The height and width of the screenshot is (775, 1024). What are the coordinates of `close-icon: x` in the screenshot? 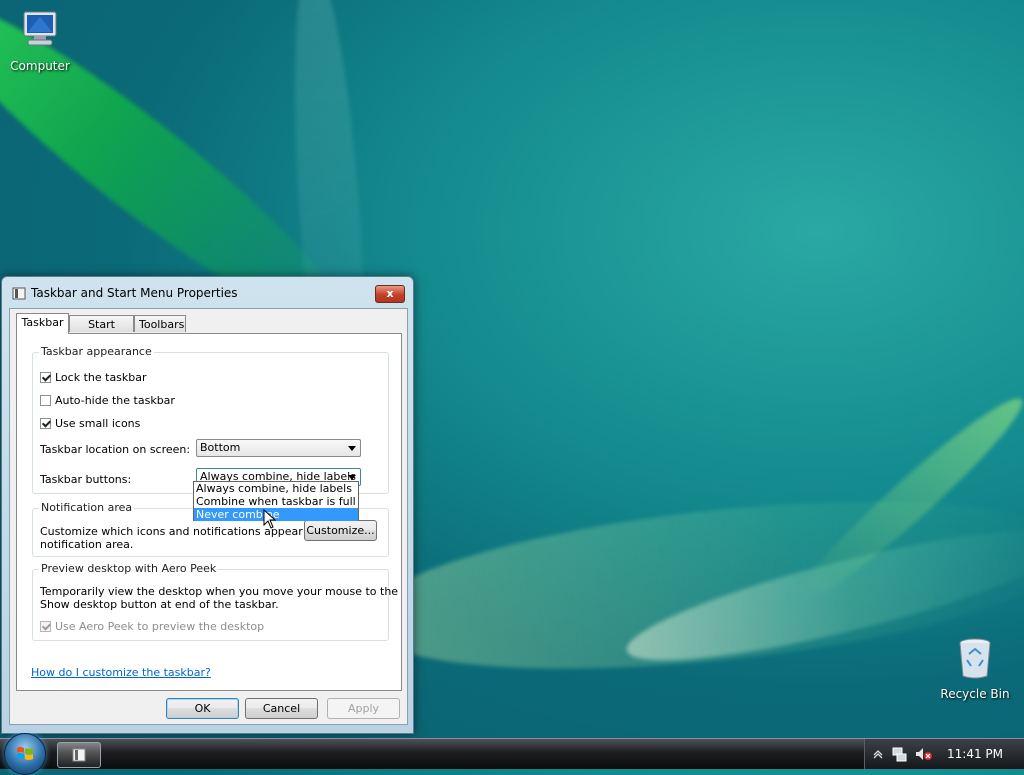 It's located at (390, 293).